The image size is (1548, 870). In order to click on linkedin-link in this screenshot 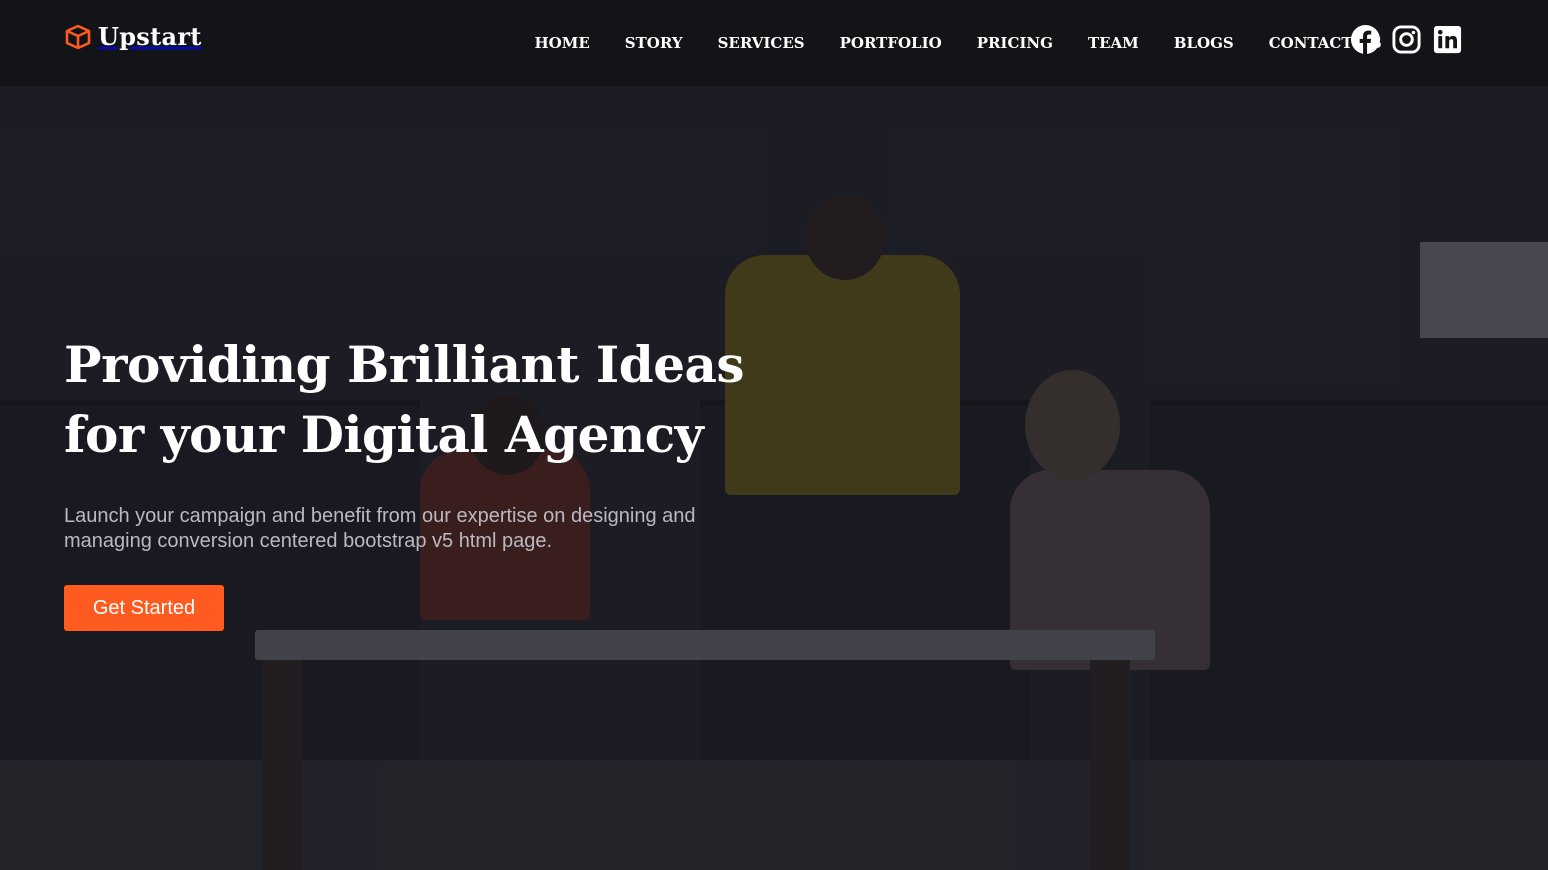, I will do `click(1447, 39)`.